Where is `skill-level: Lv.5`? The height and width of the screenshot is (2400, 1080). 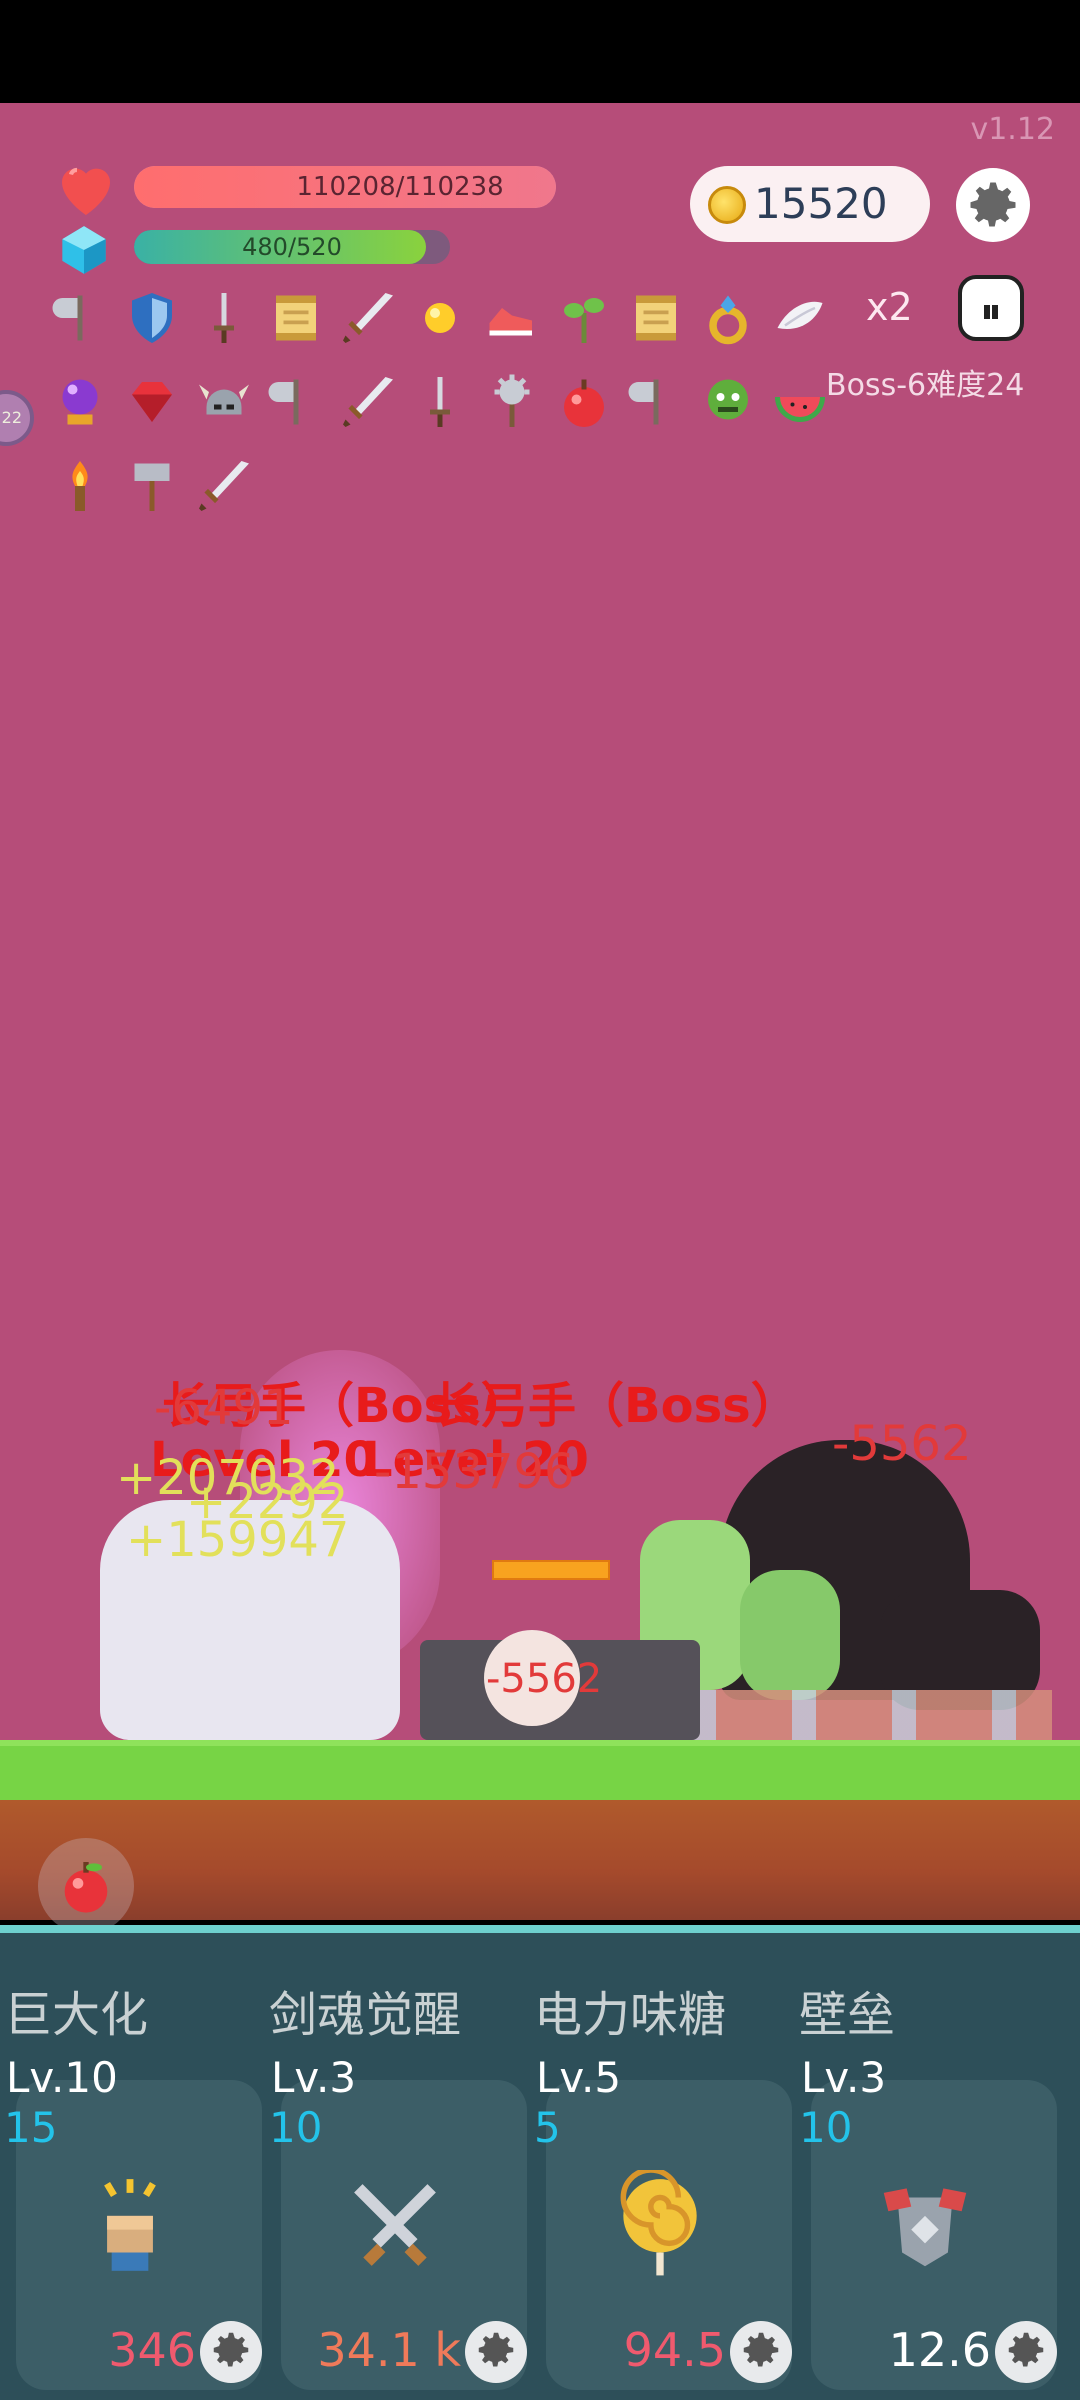 skill-level: Lv.5 is located at coordinates (579, 2077).